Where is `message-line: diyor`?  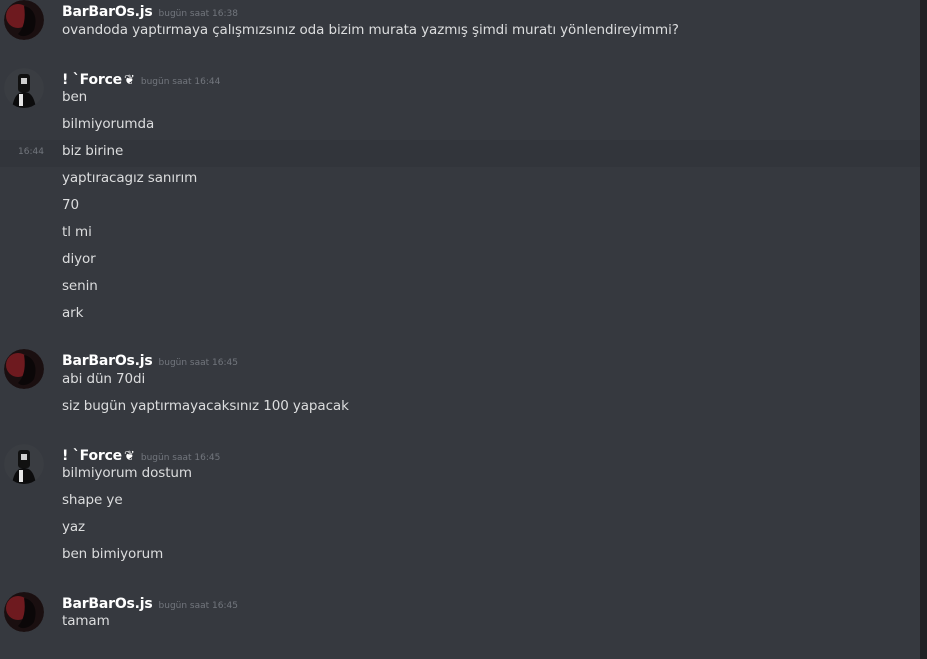
message-line: diyor is located at coordinates (460, 261).